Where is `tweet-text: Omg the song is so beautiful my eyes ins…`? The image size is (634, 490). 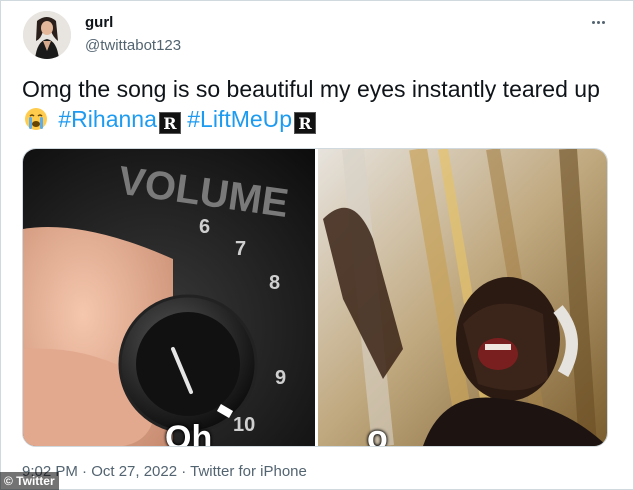 tweet-text: Omg the song is so beautiful my eyes ins… is located at coordinates (322, 106).